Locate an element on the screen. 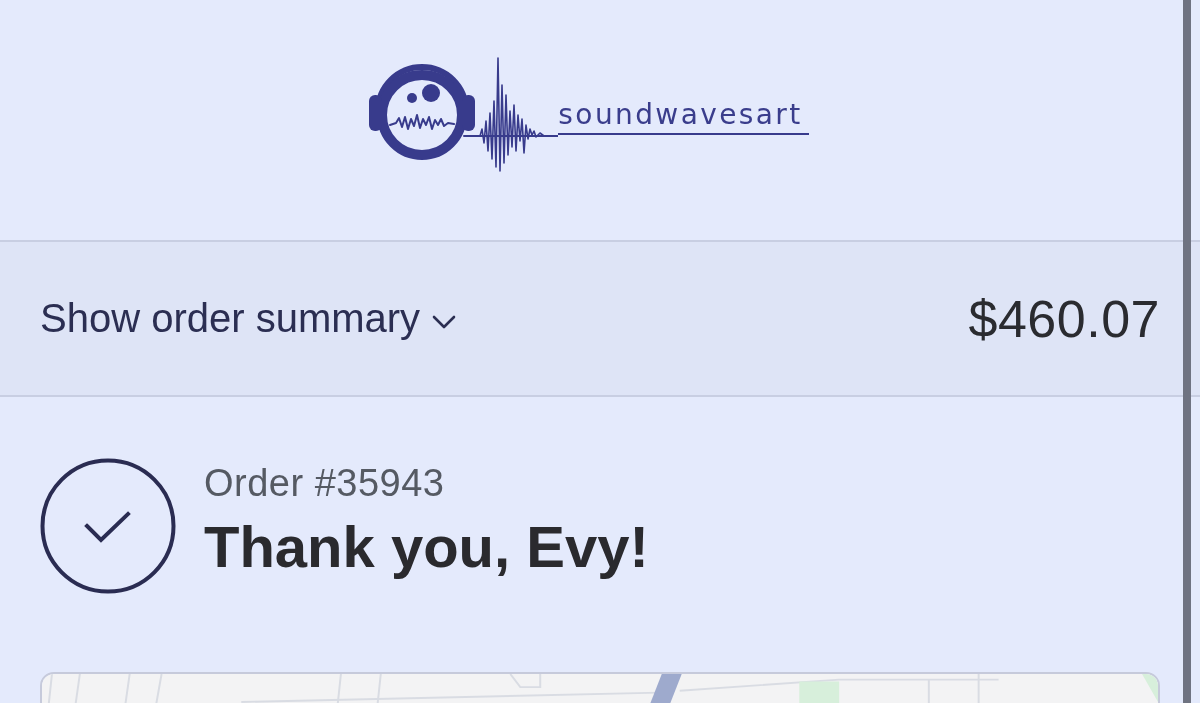  logo-wordmark: soundwavesart is located at coordinates (683, 116).